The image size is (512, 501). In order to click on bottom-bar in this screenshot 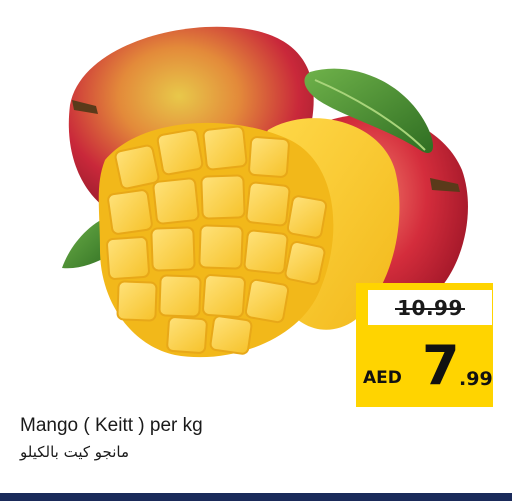, I will do `click(256, 497)`.